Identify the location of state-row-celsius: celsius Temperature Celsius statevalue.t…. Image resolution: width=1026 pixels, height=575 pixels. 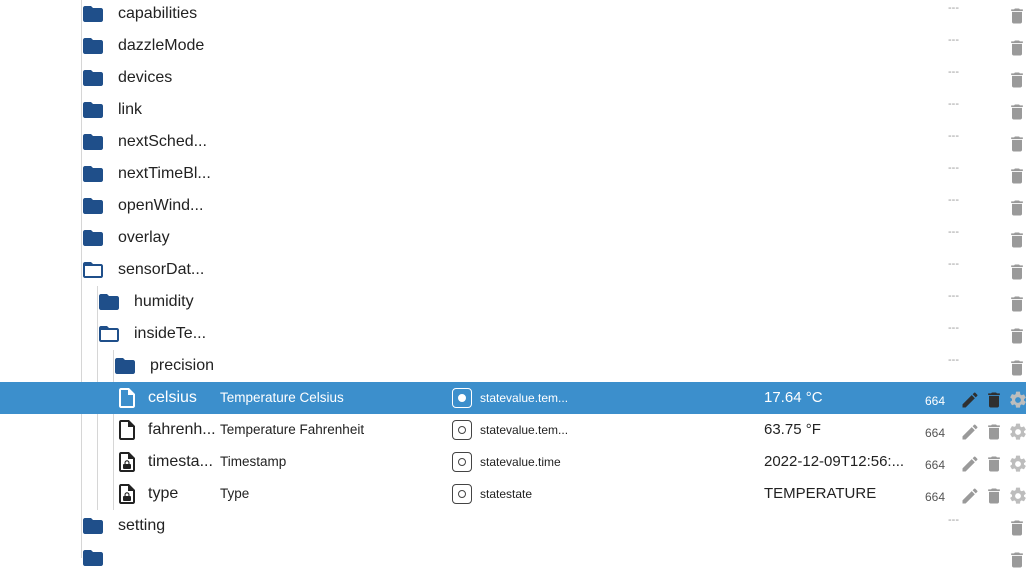
(513, 398).